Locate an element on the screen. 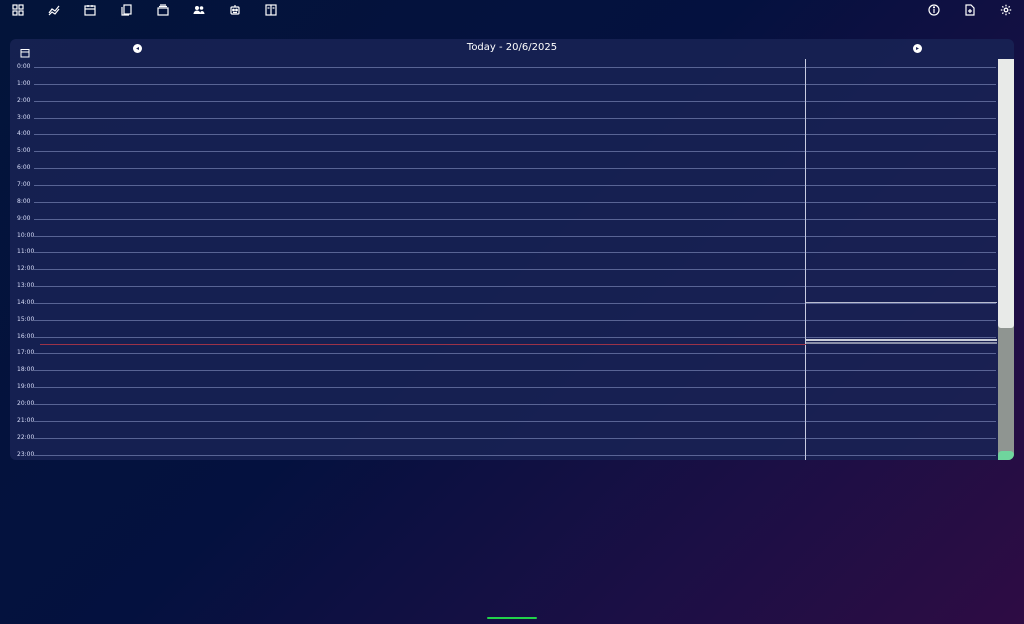  hour-row: 10:00 is located at coordinates (504, 235).